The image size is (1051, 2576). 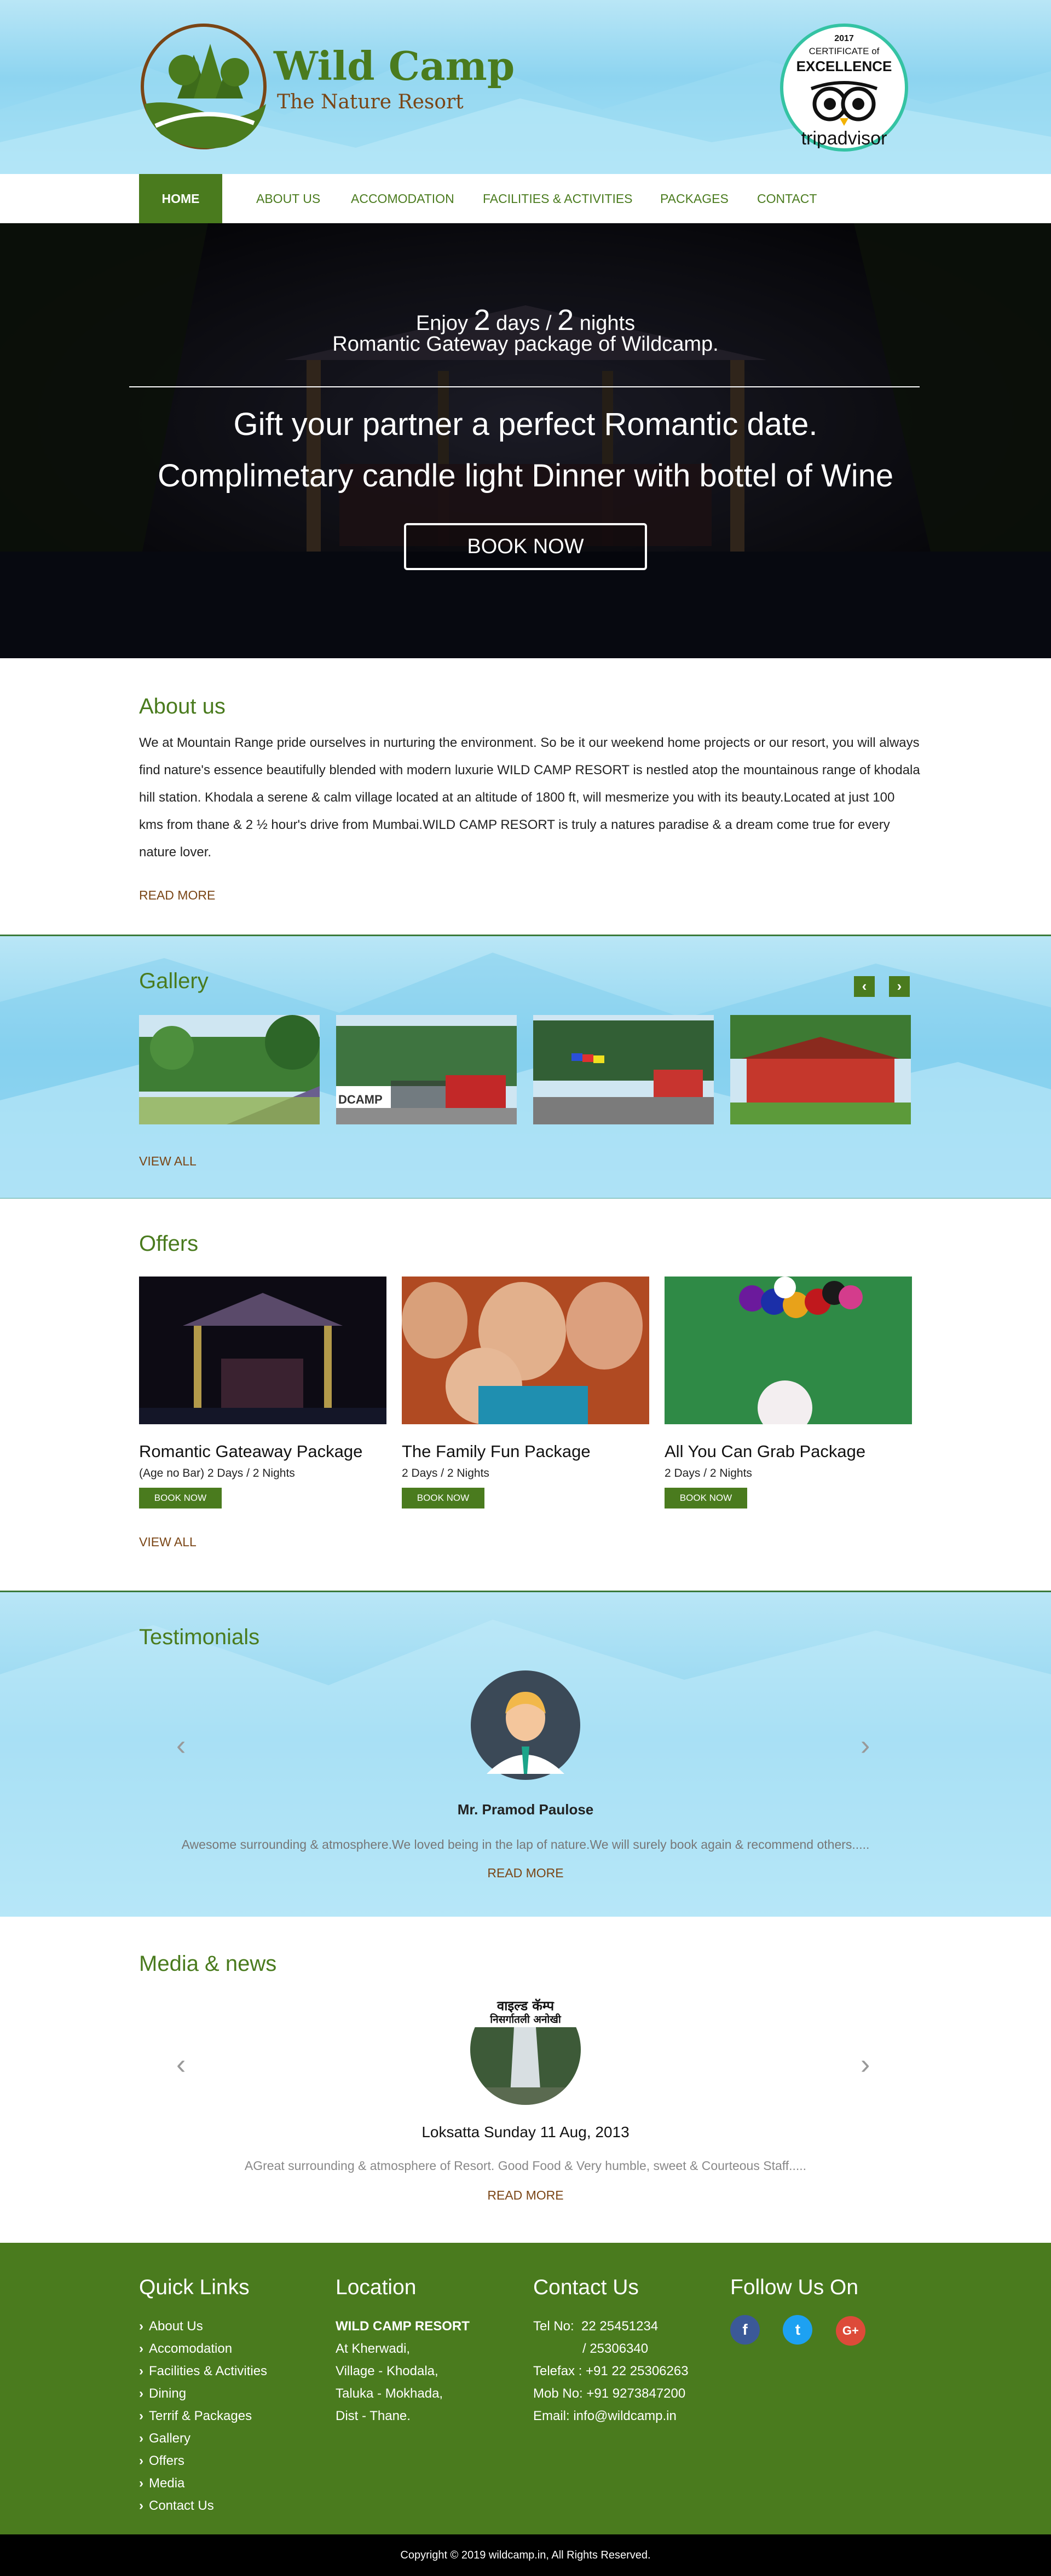 What do you see at coordinates (181, 1746) in the screenshot?
I see `testimonials-prev-icon: ‹` at bounding box center [181, 1746].